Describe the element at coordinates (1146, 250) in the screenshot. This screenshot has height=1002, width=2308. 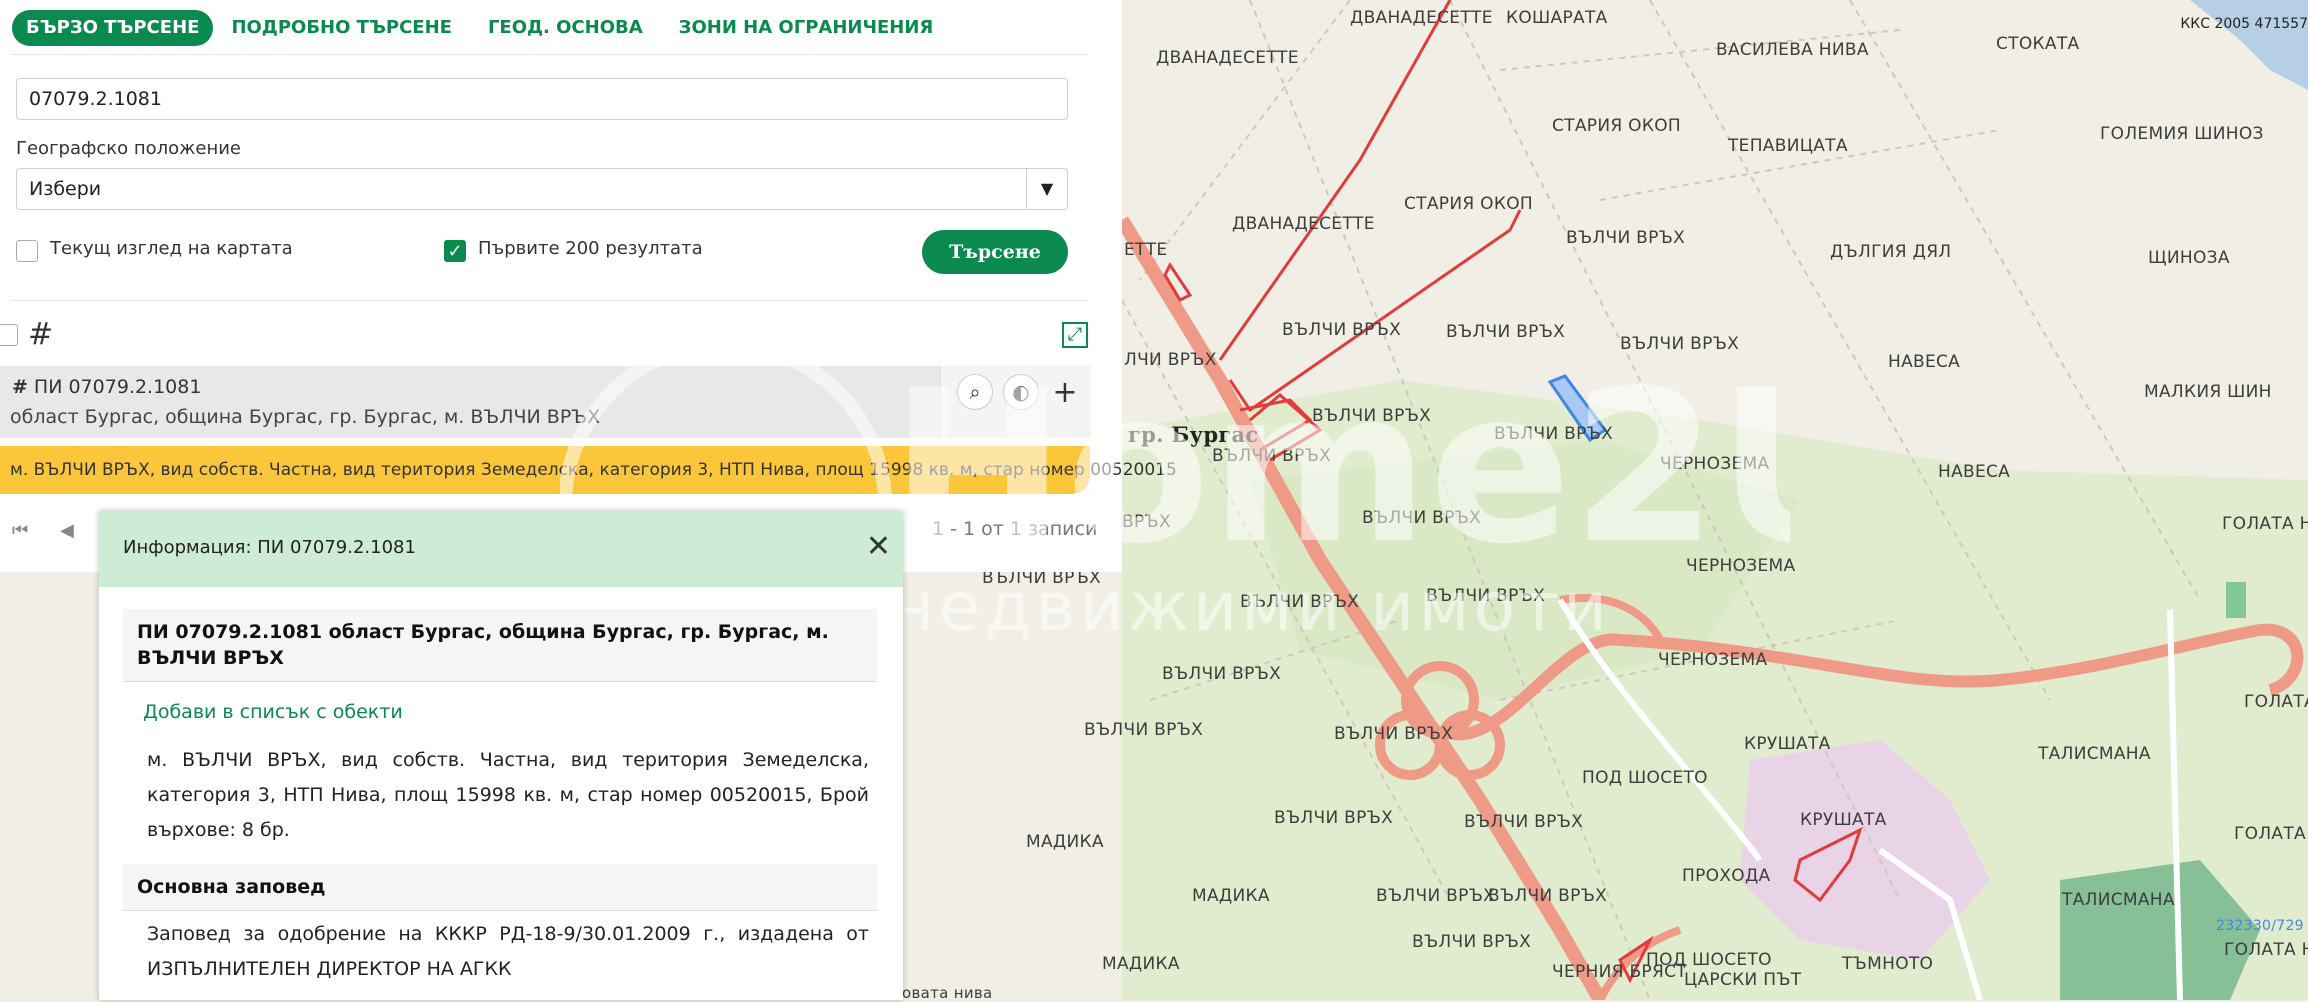
I see `map-label: ЕТТЕ` at that location.